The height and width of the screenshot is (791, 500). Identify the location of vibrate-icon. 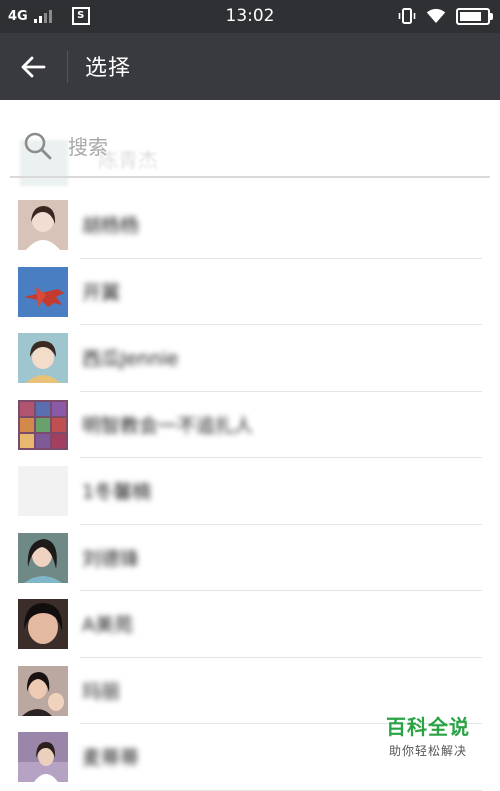
(407, 16).